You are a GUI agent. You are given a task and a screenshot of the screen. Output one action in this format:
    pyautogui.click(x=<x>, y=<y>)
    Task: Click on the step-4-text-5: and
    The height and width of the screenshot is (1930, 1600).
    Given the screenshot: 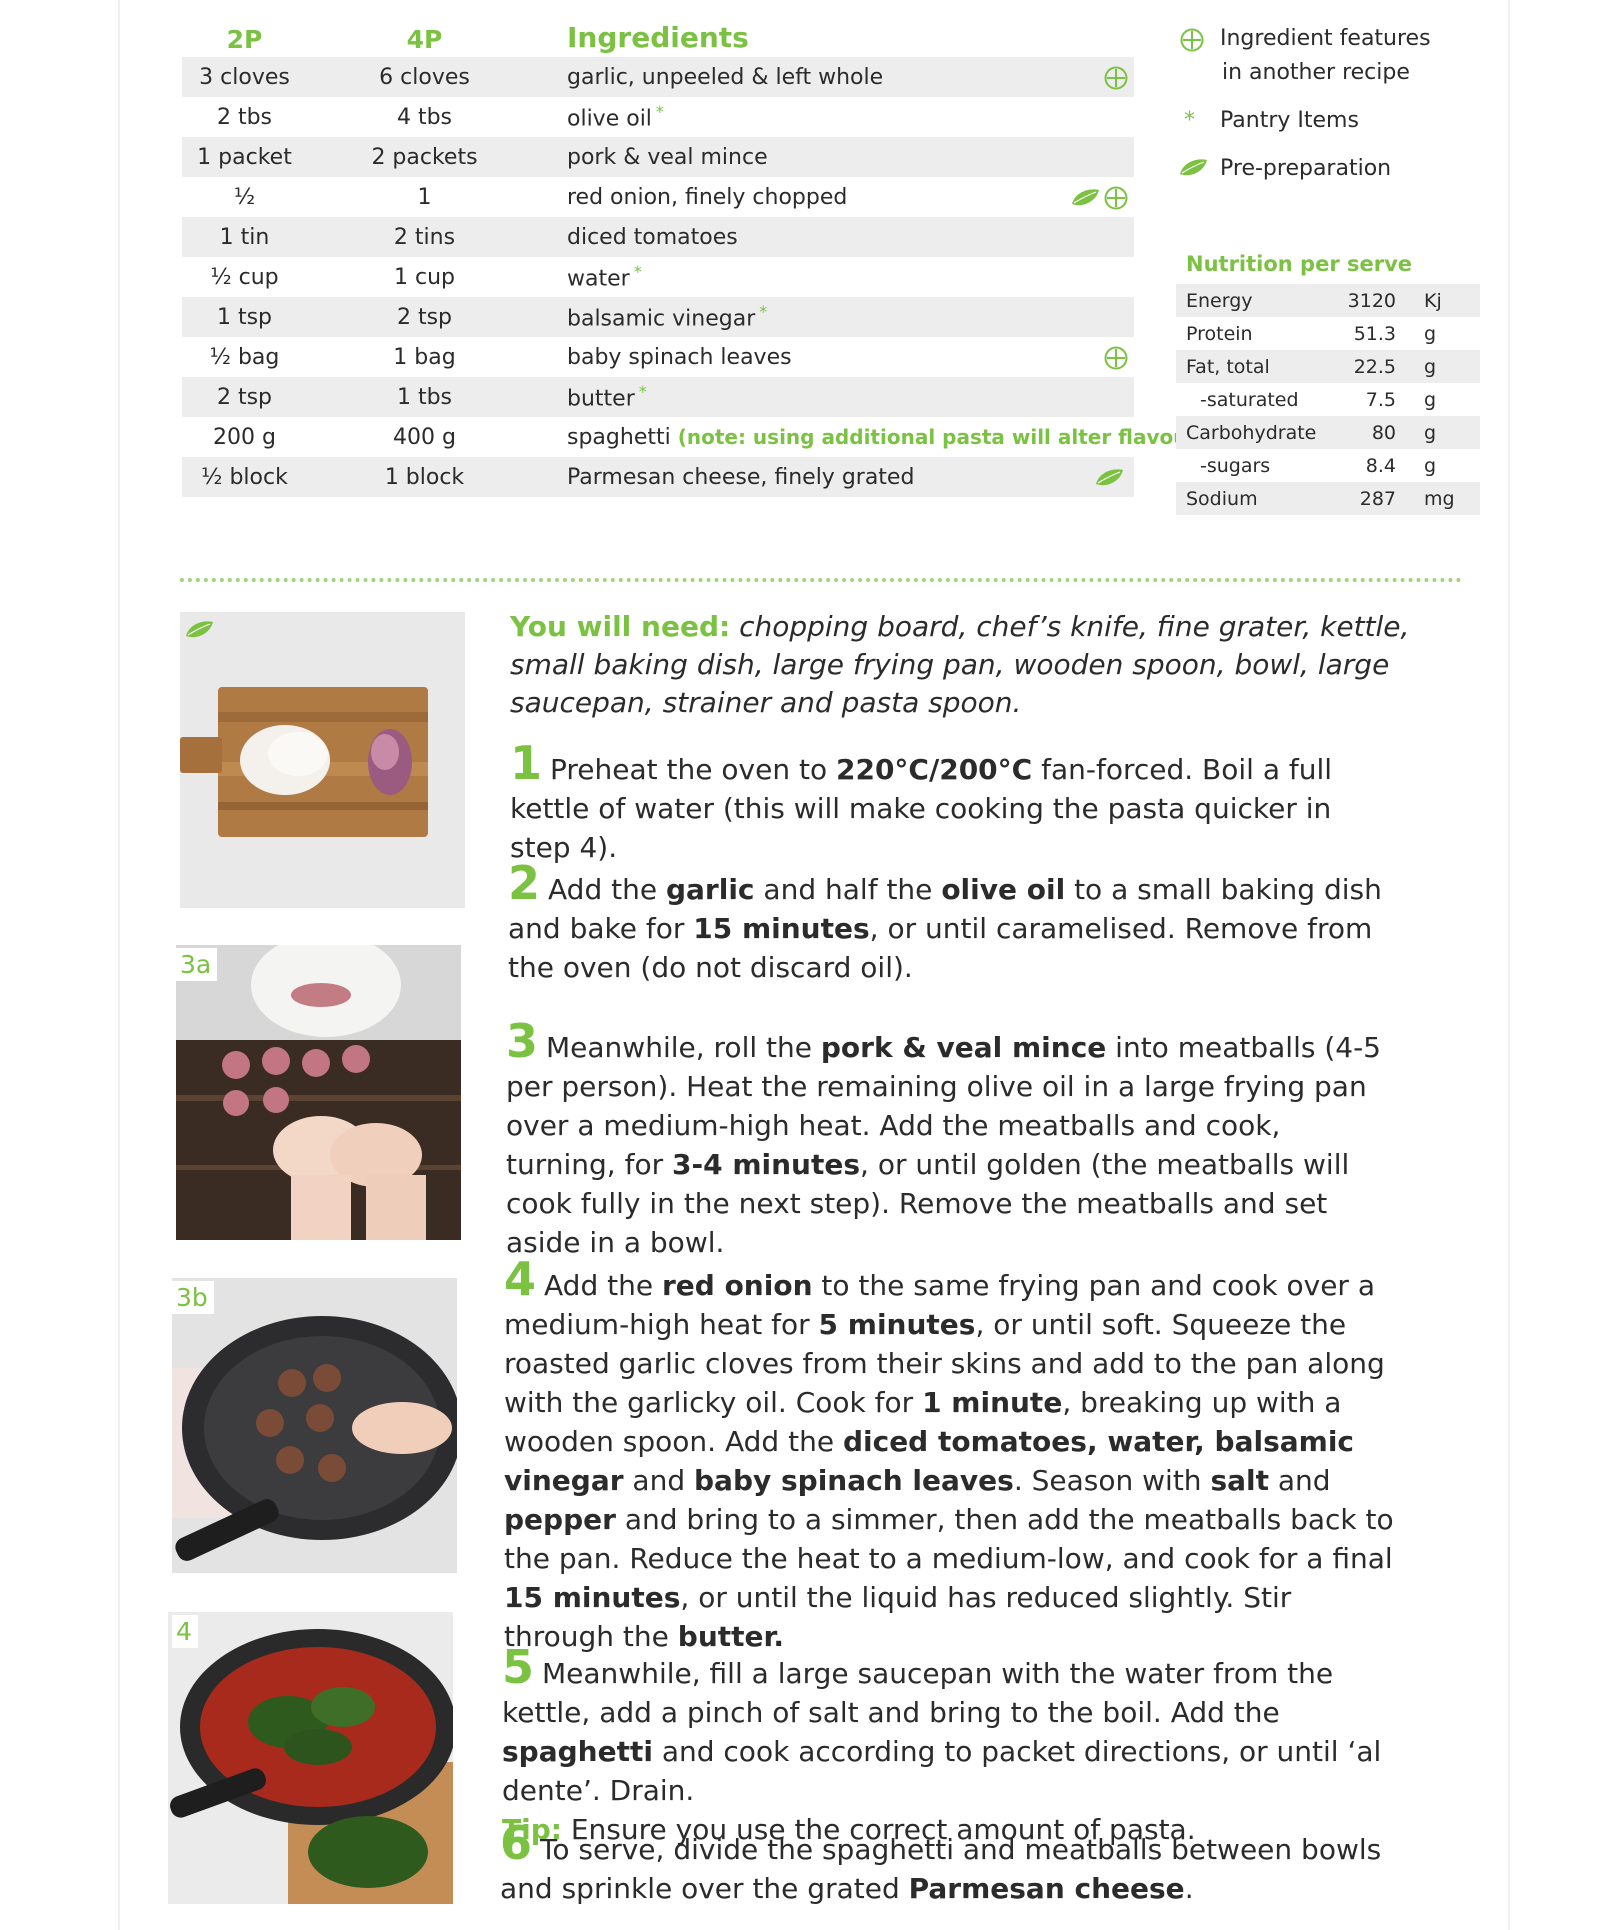 What is the action you would take?
    pyautogui.click(x=659, y=1480)
    